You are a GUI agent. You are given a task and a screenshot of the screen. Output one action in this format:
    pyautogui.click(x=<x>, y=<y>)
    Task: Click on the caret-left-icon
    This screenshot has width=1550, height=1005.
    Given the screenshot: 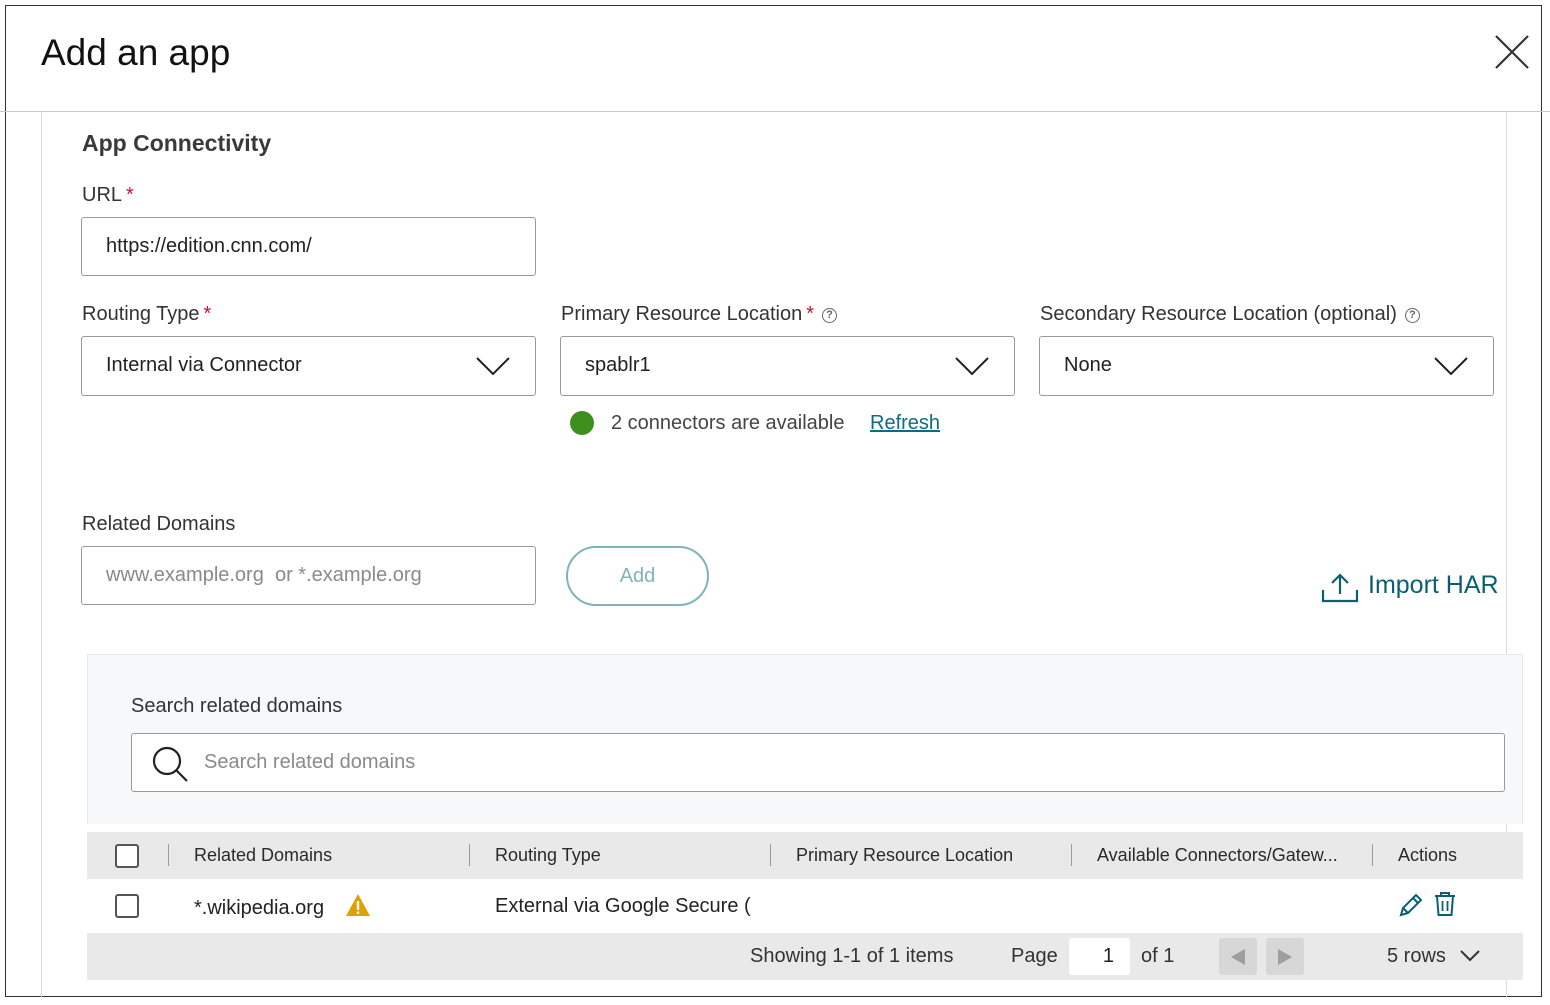 What is the action you would take?
    pyautogui.click(x=1238, y=957)
    